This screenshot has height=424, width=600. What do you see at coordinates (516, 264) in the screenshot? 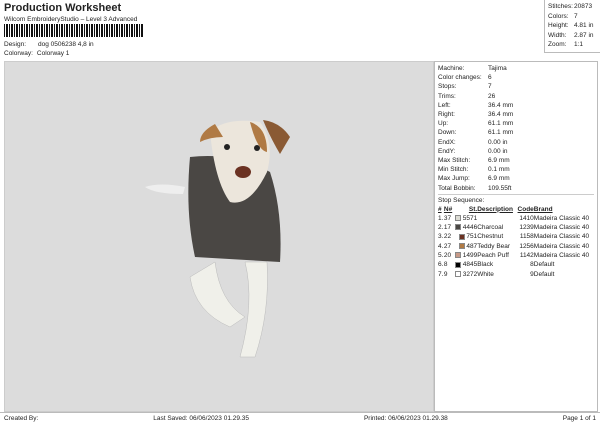
I see `table-row: 6. 8 4845 Black 8 Default` at bounding box center [516, 264].